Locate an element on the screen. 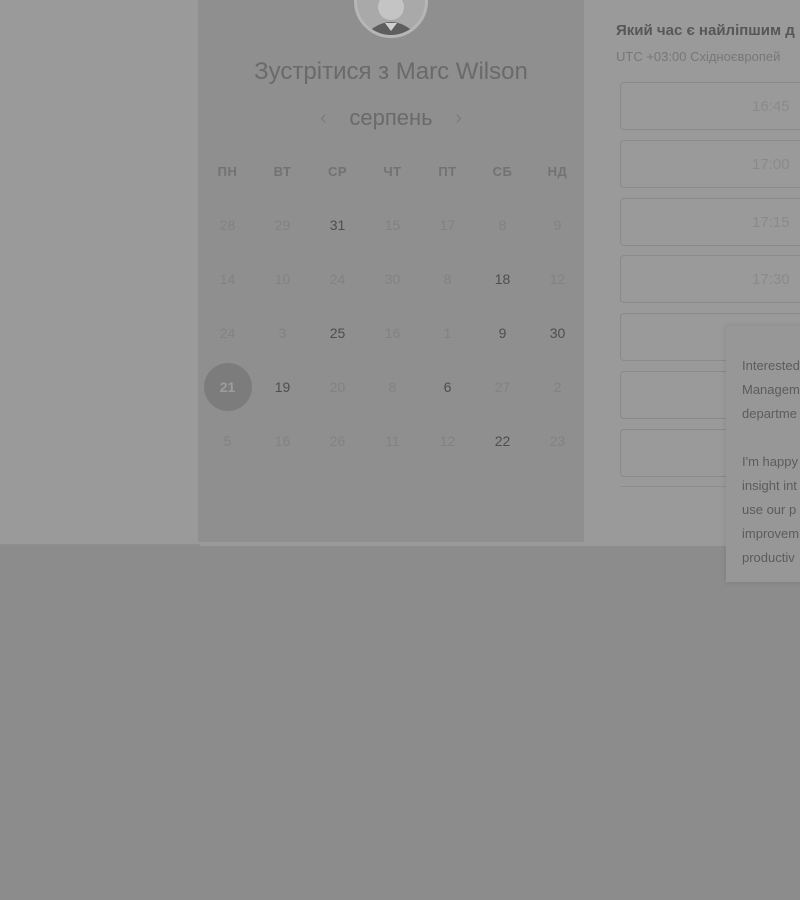  tooltip-line: improvem is located at coordinates (771, 533).